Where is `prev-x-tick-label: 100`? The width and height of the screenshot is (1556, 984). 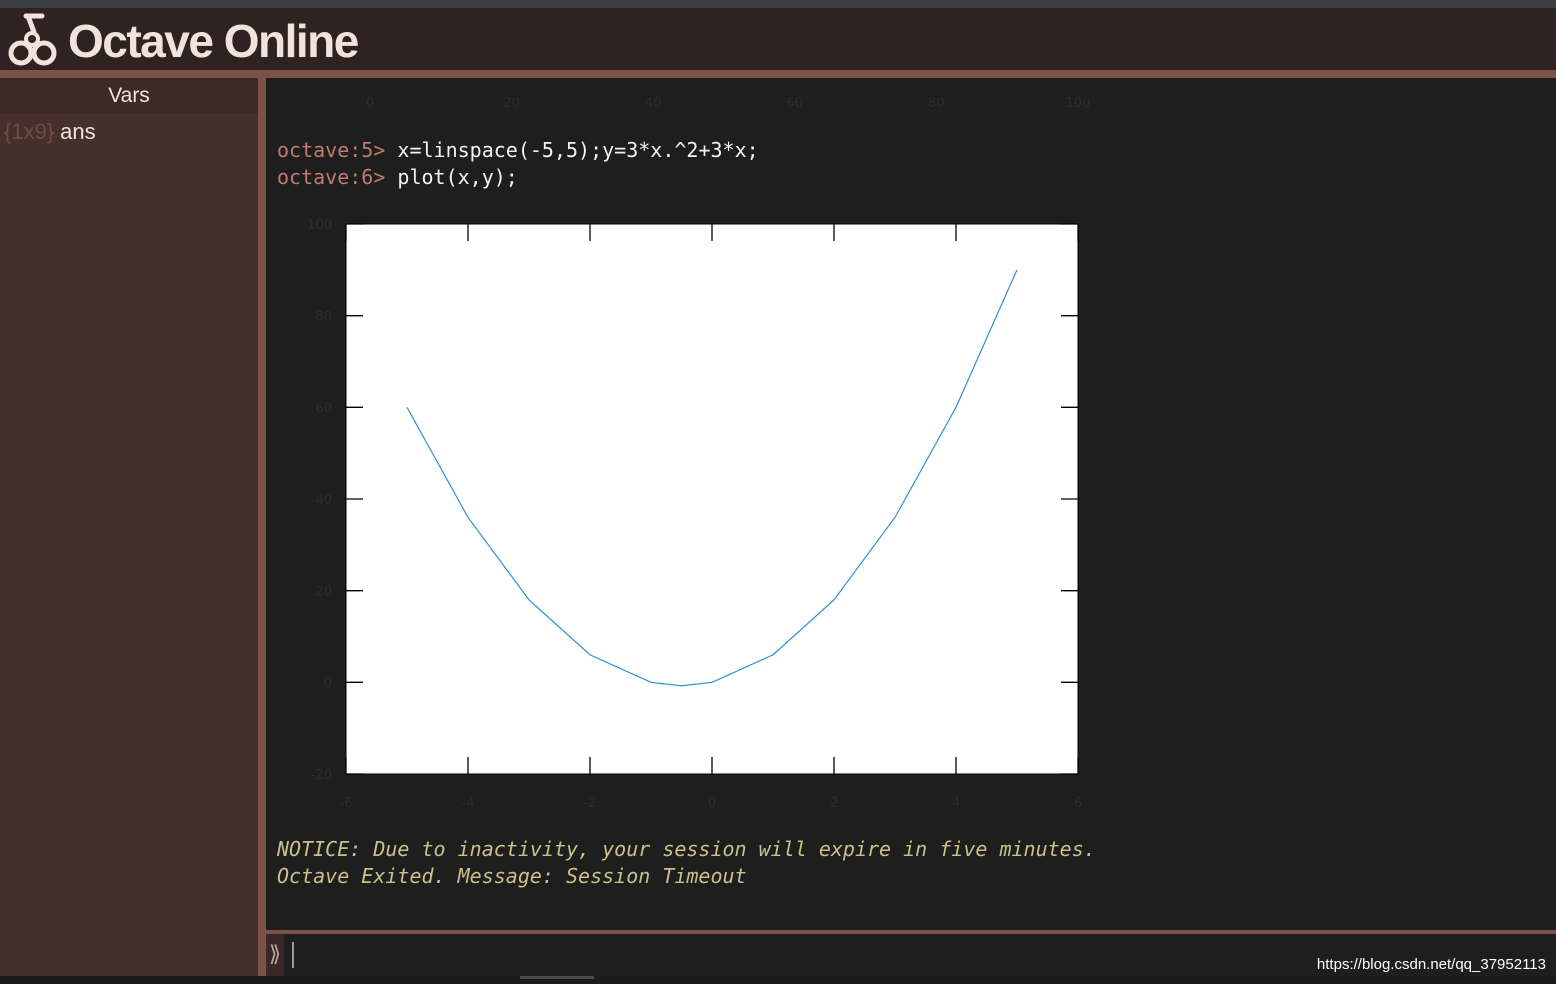 prev-x-tick-label: 100 is located at coordinates (1078, 103).